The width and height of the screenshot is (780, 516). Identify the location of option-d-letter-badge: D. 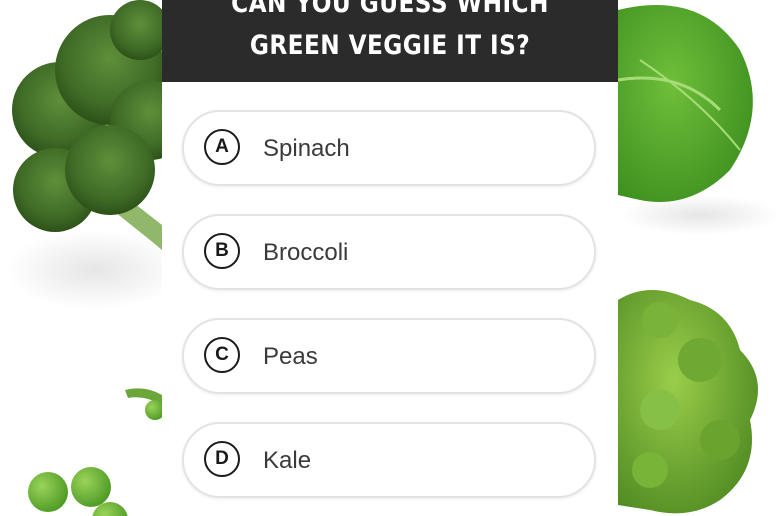
(222, 459).